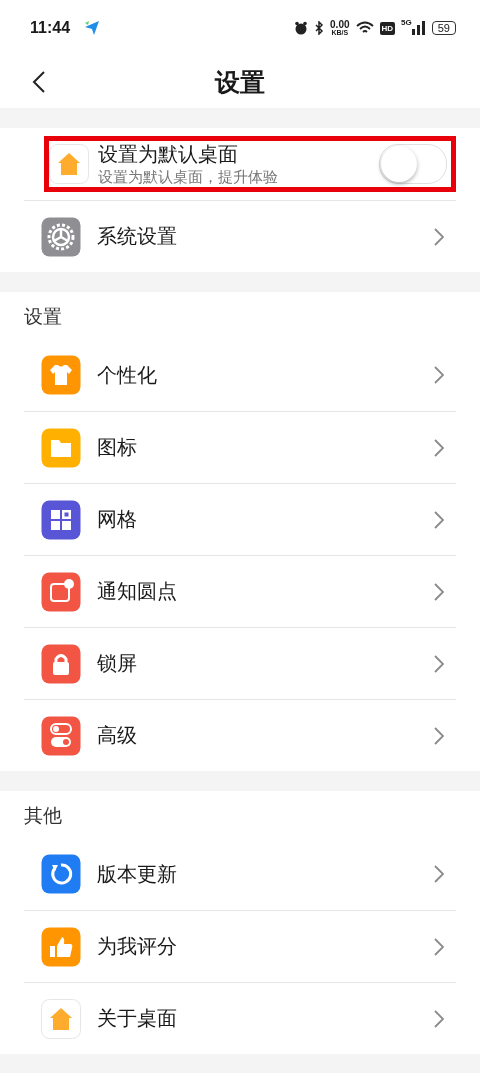 The width and height of the screenshot is (480, 1073). Describe the element at coordinates (240, 735) in the screenshot. I see `settings-item: 高级` at that location.